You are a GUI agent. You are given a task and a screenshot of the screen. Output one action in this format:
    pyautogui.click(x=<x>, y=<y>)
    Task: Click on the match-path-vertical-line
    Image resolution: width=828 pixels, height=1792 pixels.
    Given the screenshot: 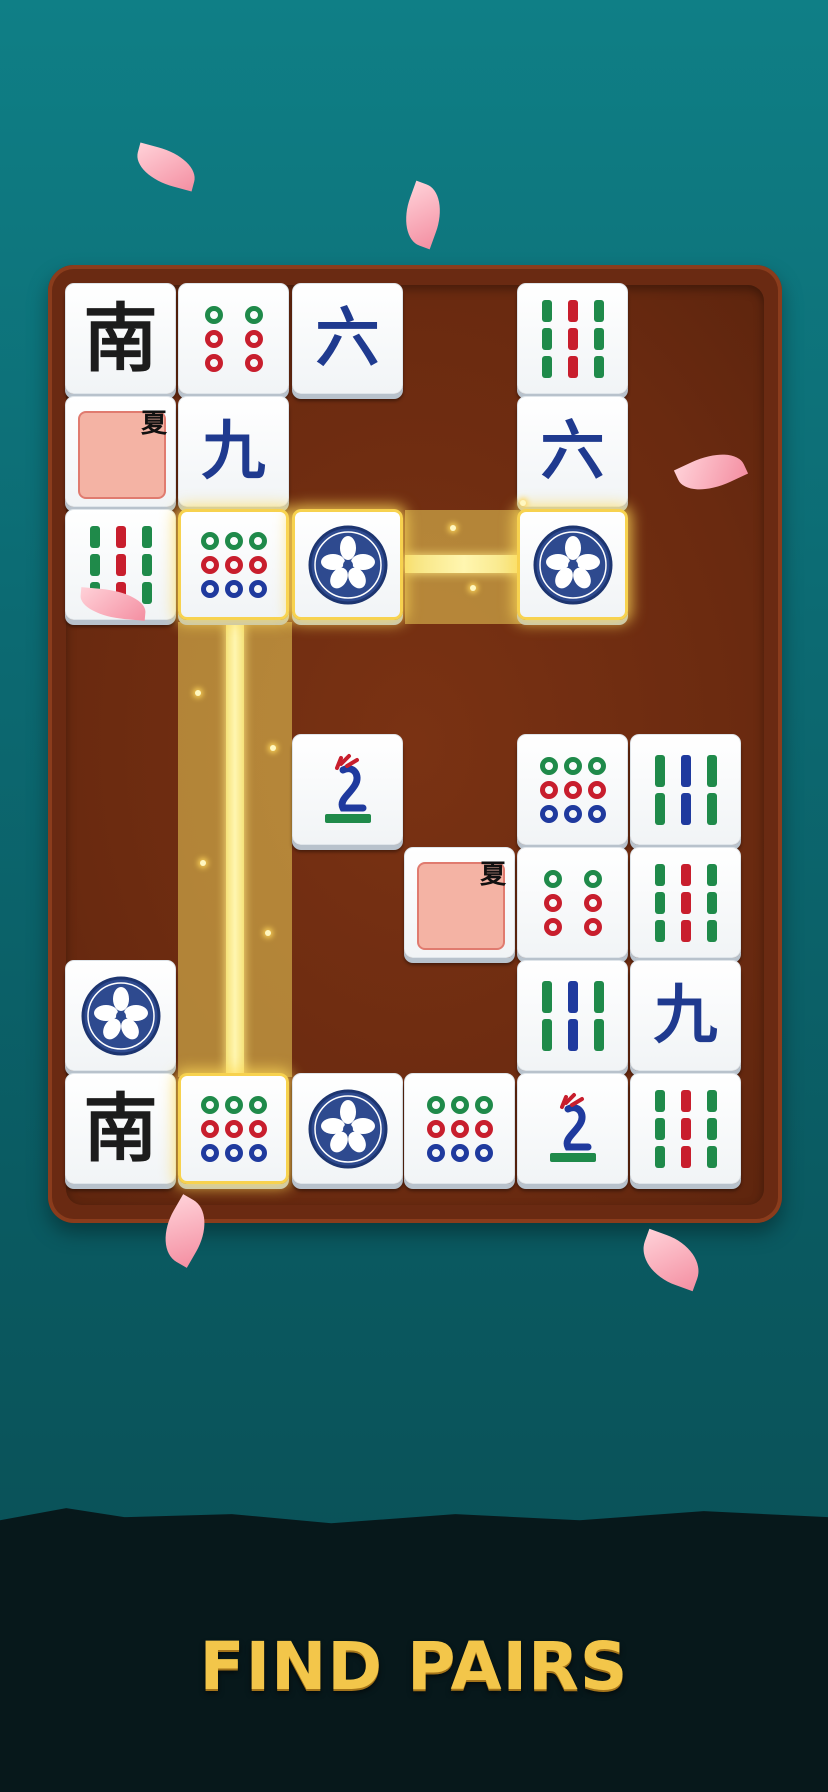 What is the action you would take?
    pyautogui.click(x=235, y=849)
    